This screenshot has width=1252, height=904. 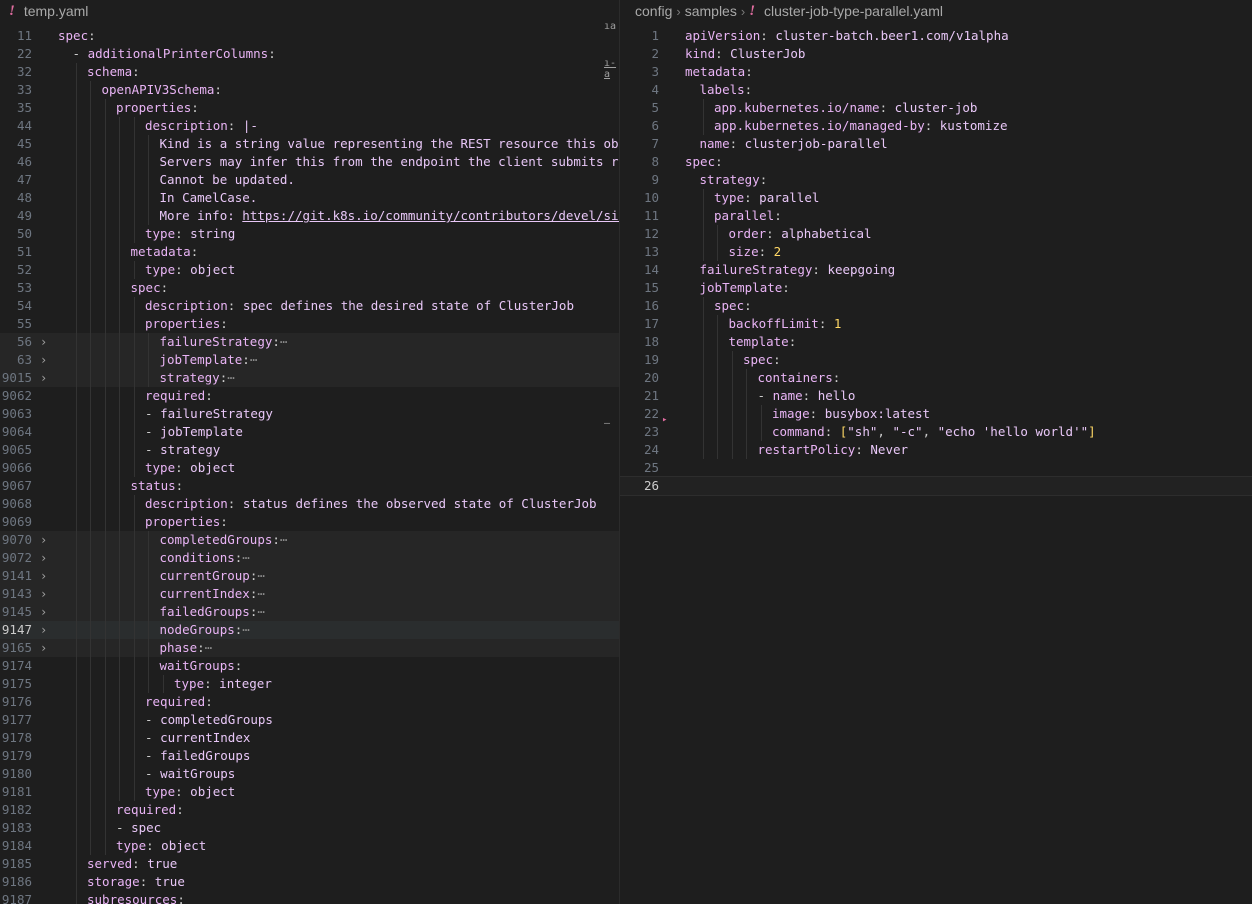 I want to click on code-line: 14 failureStrategy: keepgoing, so click(x=936, y=270).